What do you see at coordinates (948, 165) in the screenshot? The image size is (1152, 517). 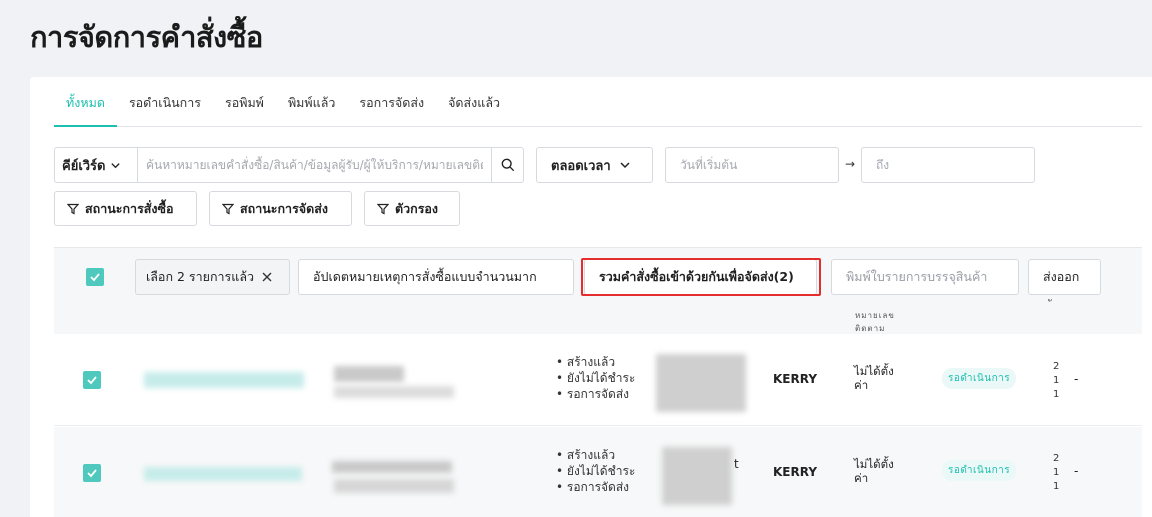 I see `end-date-input` at bounding box center [948, 165].